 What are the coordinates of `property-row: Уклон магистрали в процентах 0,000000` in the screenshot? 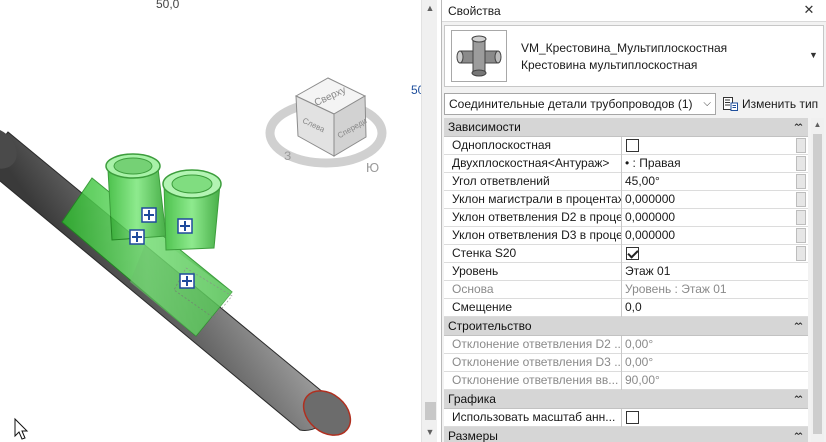 It's located at (626, 200).